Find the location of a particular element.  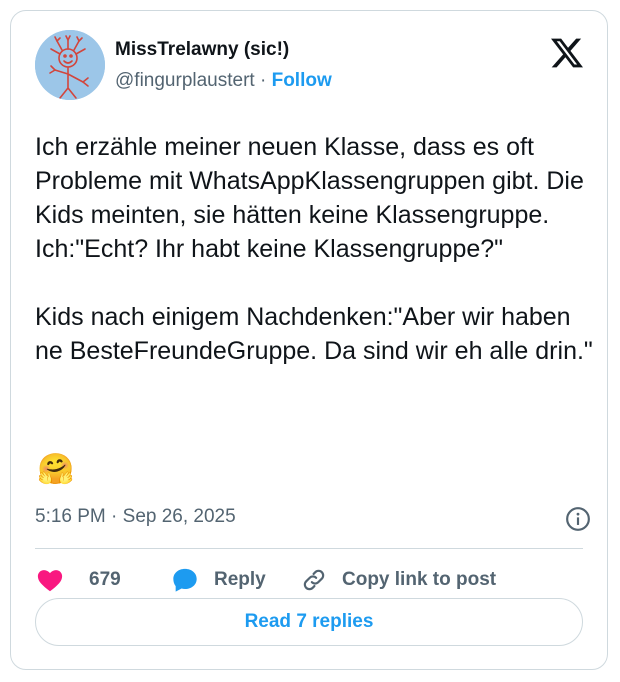

tweet-timestamp: 5:16 PM · Sep 26, 2025 is located at coordinates (135, 517).